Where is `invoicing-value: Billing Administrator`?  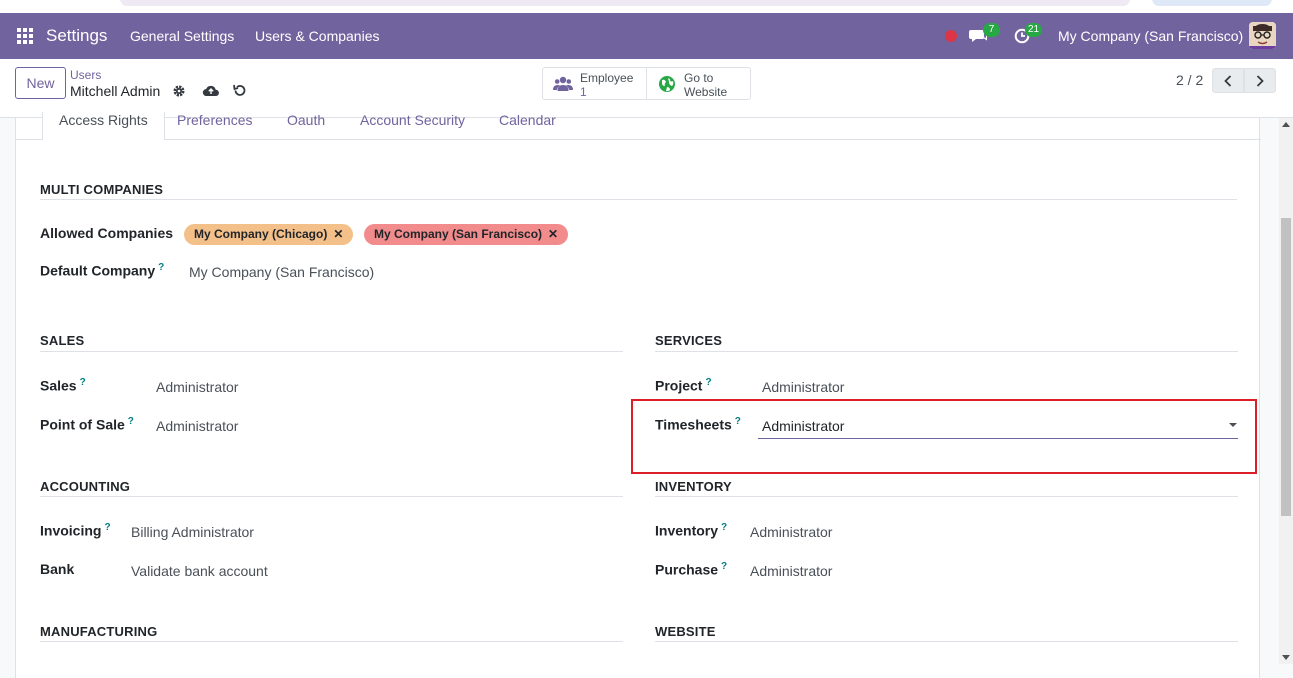
invoicing-value: Billing Administrator is located at coordinates (192, 532).